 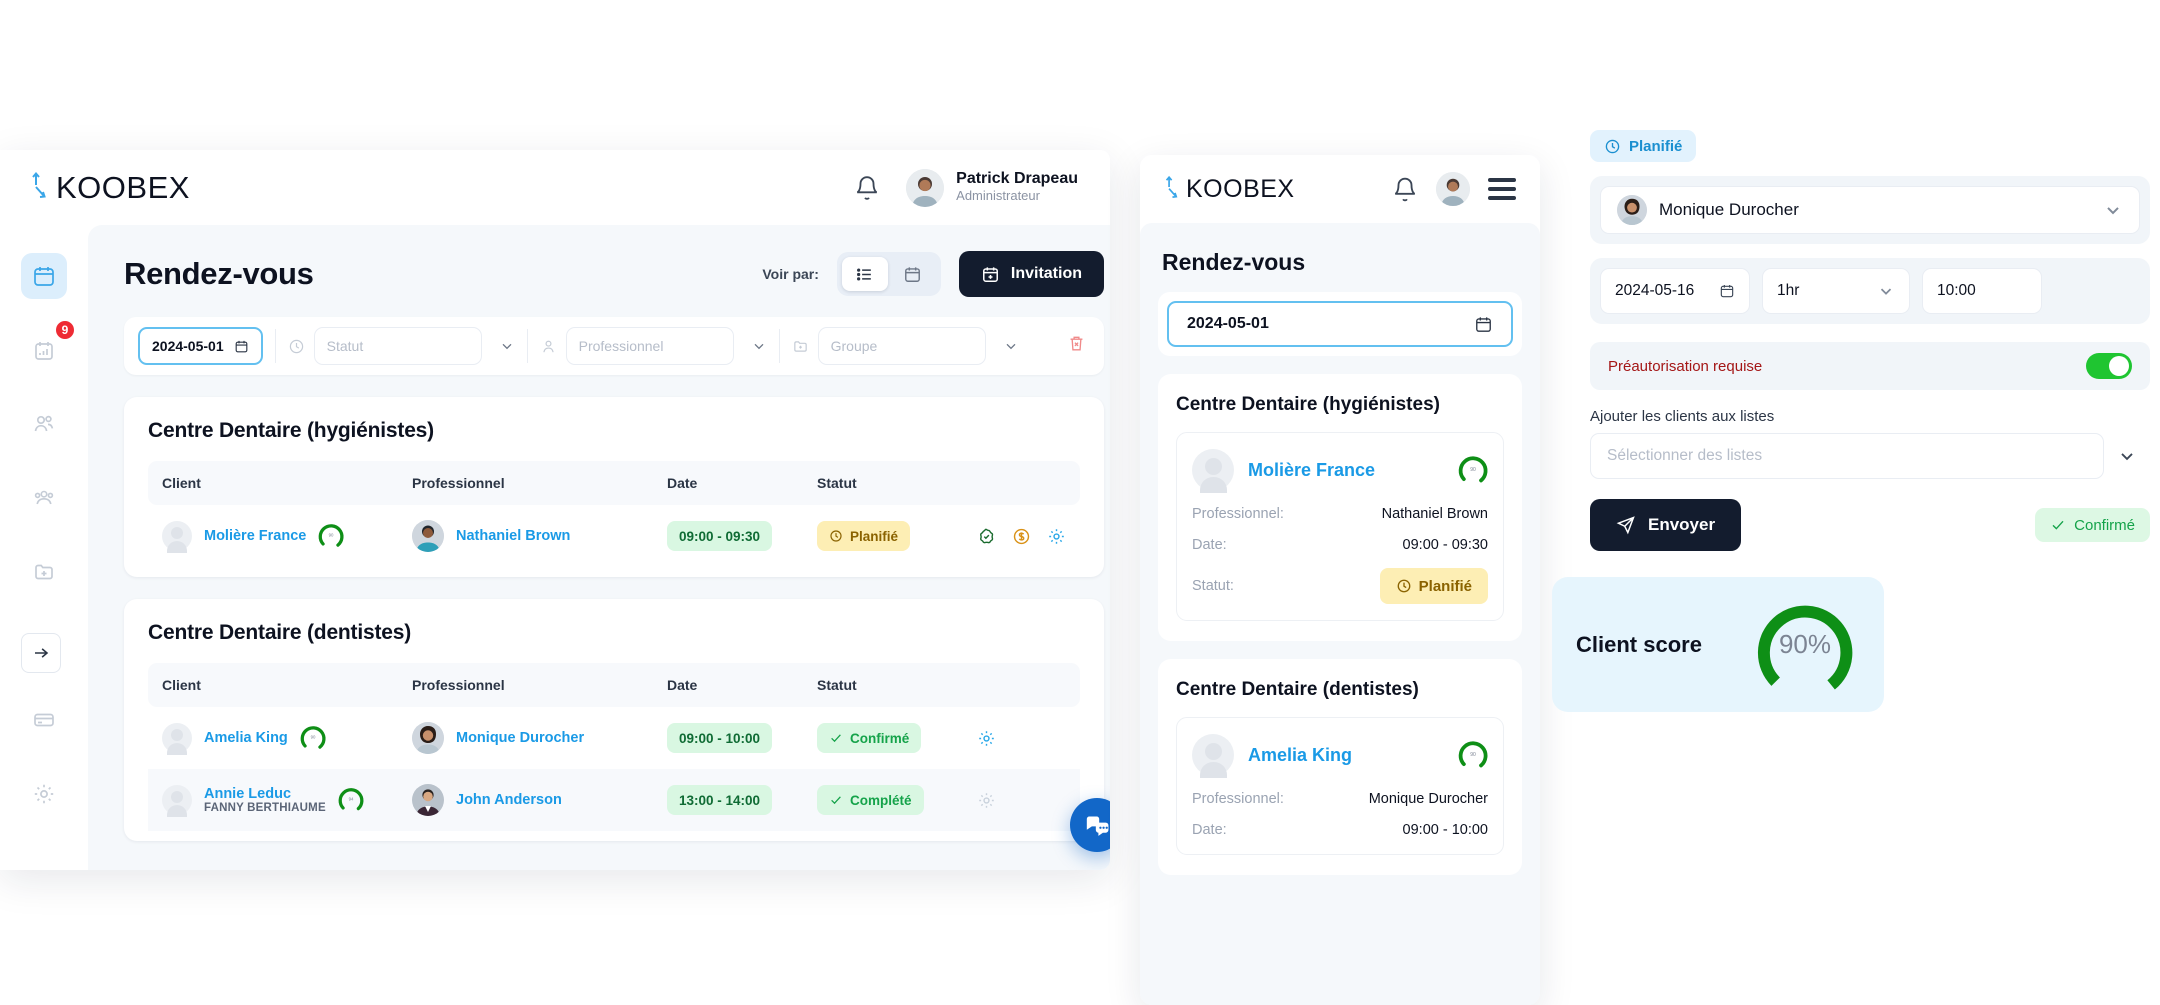 I want to click on label-date: Date:, so click(x=1209, y=830).